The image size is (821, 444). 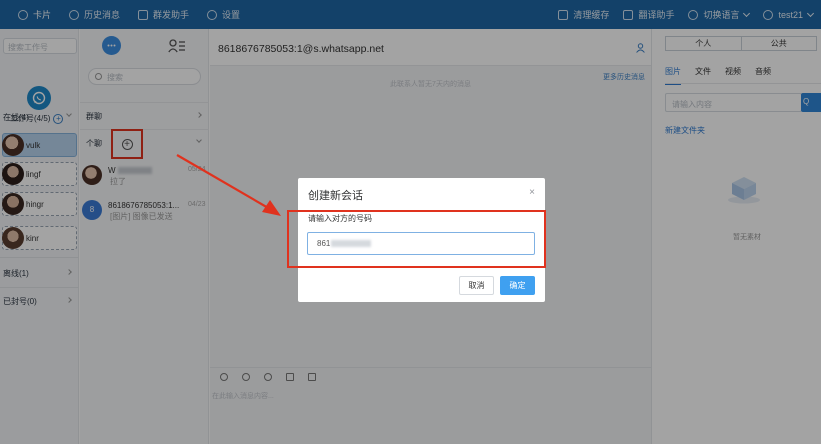 I want to click on confirm-button: 确定, so click(x=517, y=285).